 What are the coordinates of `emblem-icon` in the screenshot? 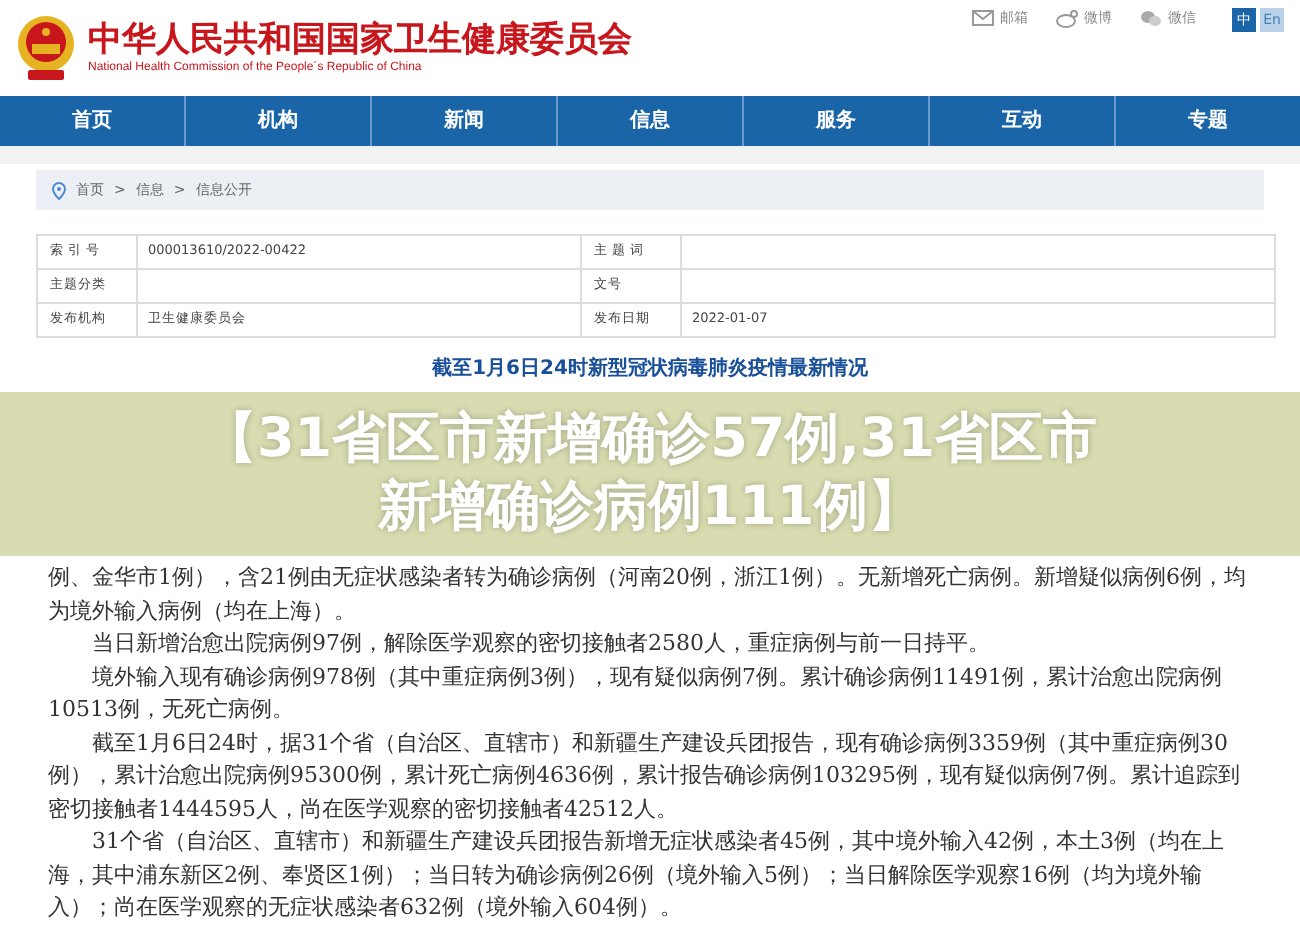 It's located at (46, 48).